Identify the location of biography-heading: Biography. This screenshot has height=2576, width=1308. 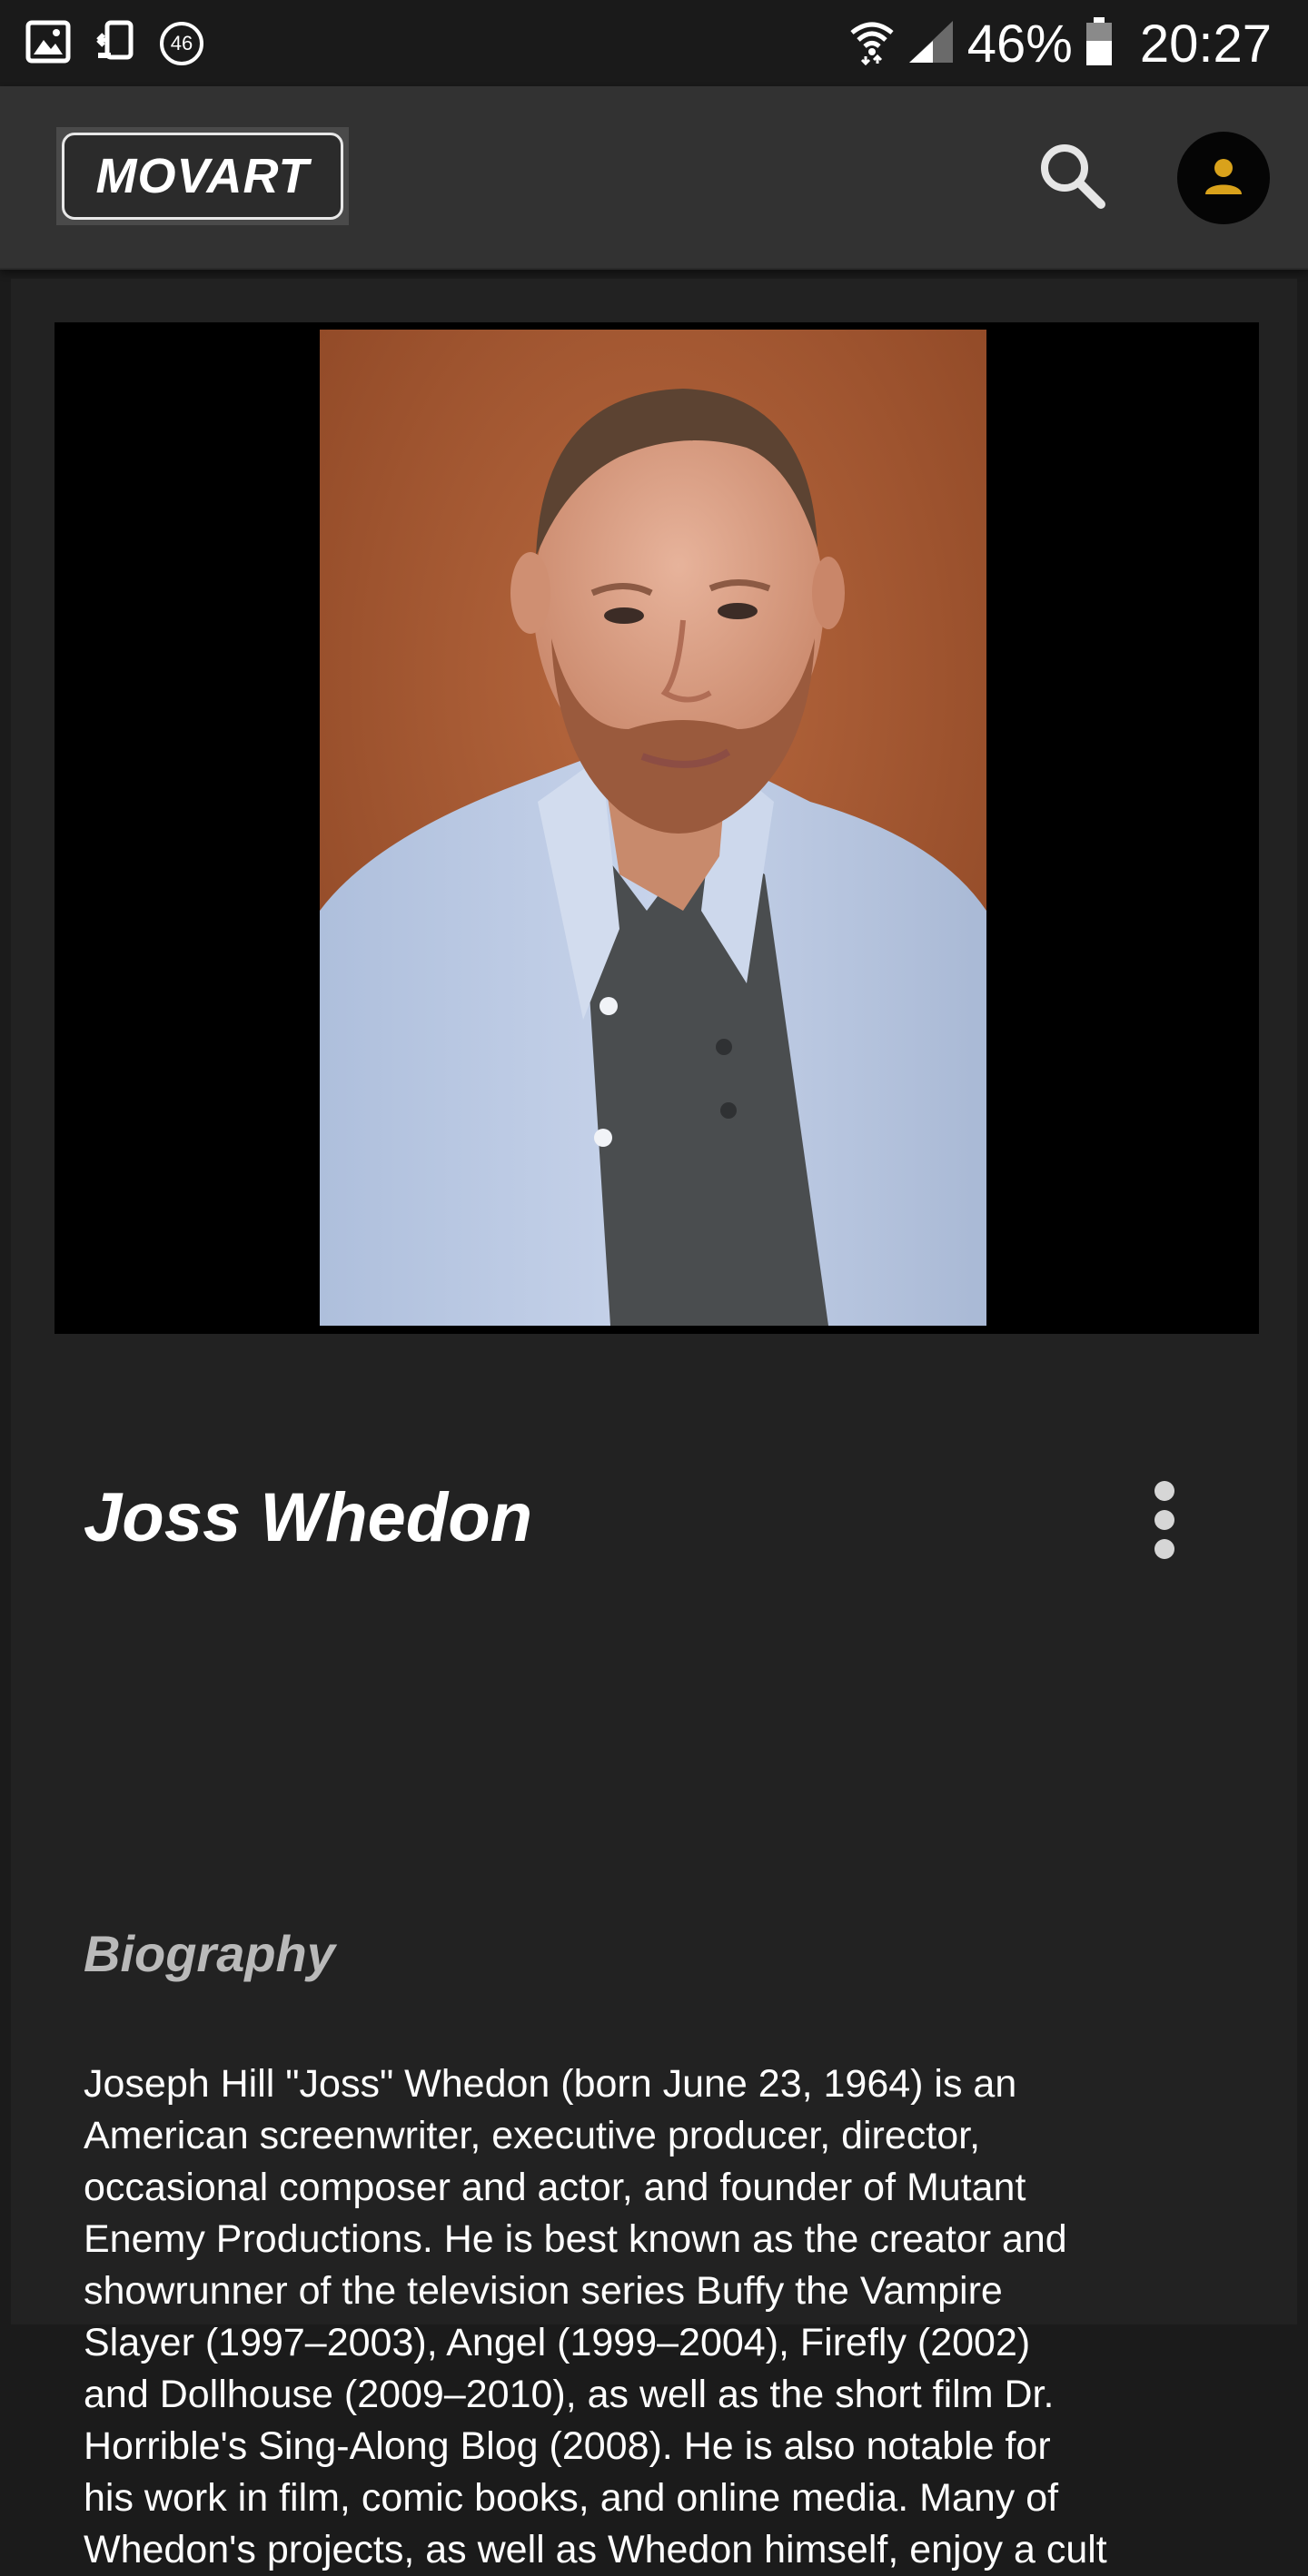
(209, 1953).